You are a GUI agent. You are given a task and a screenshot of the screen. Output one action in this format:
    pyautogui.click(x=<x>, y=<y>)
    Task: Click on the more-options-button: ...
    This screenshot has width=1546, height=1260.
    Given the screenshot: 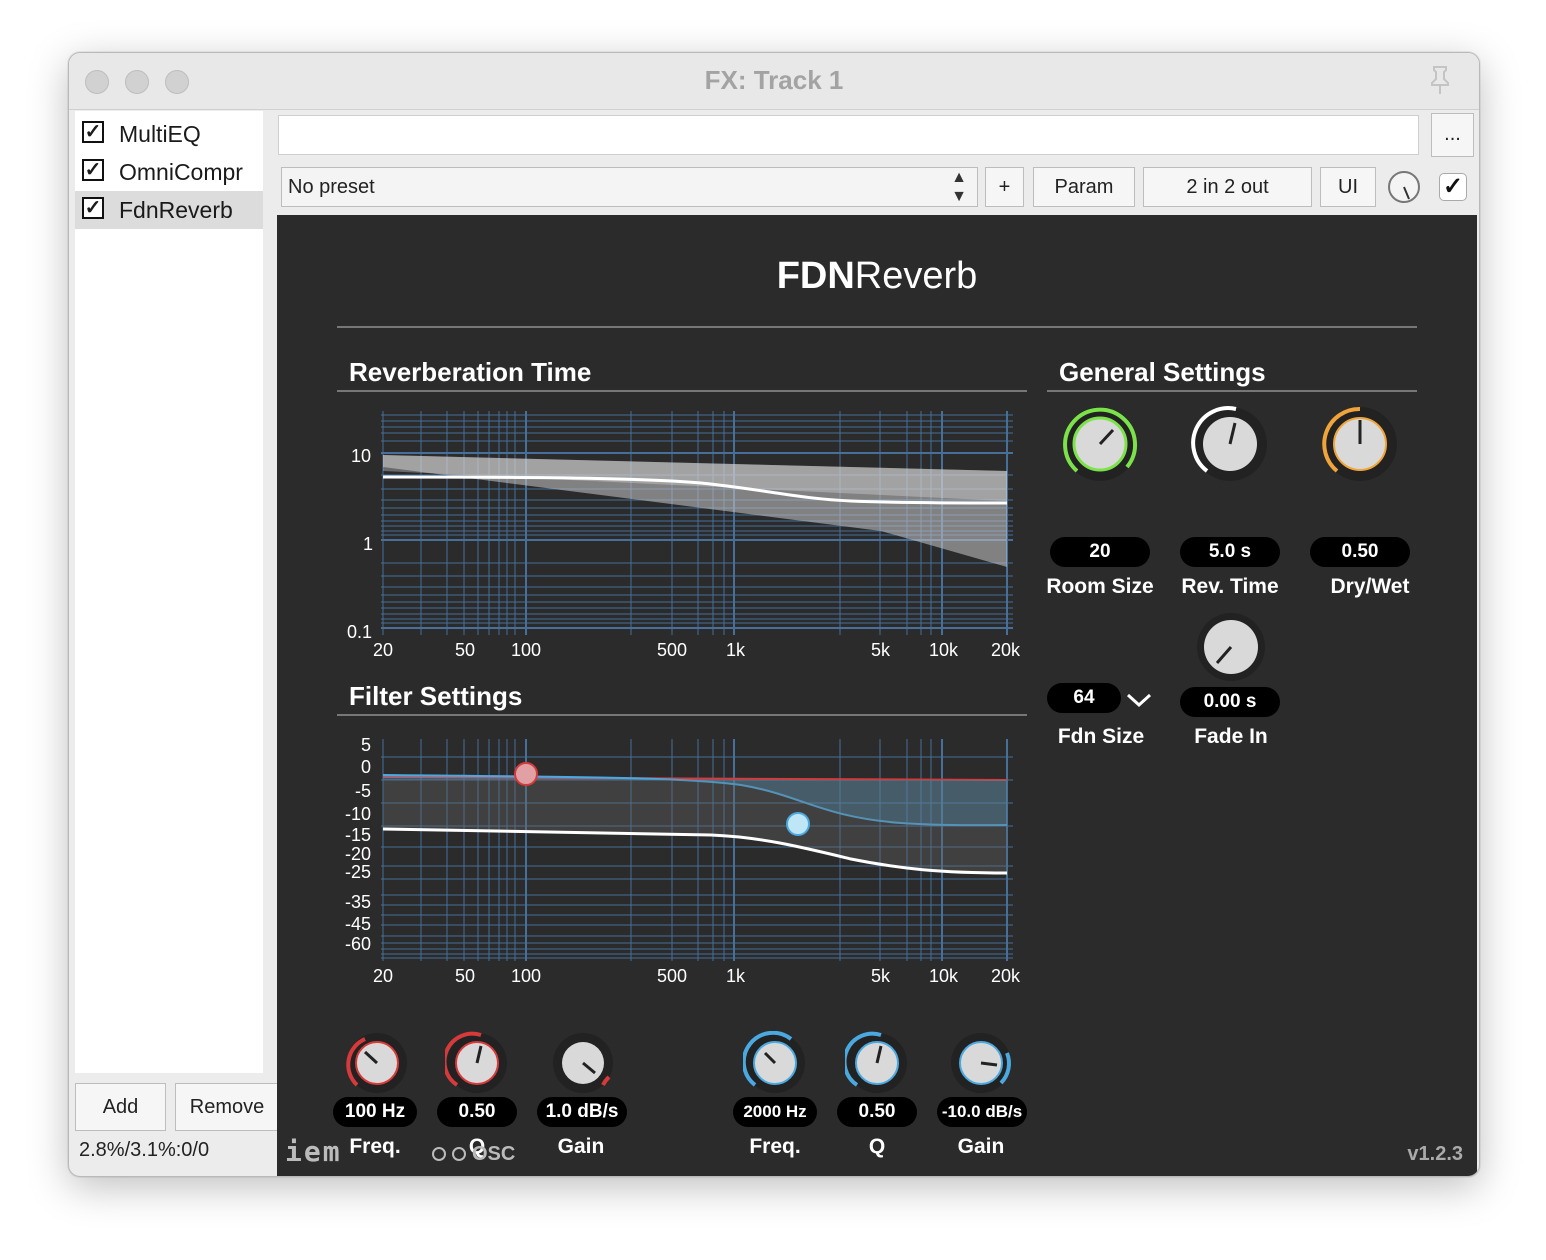 What is the action you would take?
    pyautogui.click(x=1452, y=135)
    